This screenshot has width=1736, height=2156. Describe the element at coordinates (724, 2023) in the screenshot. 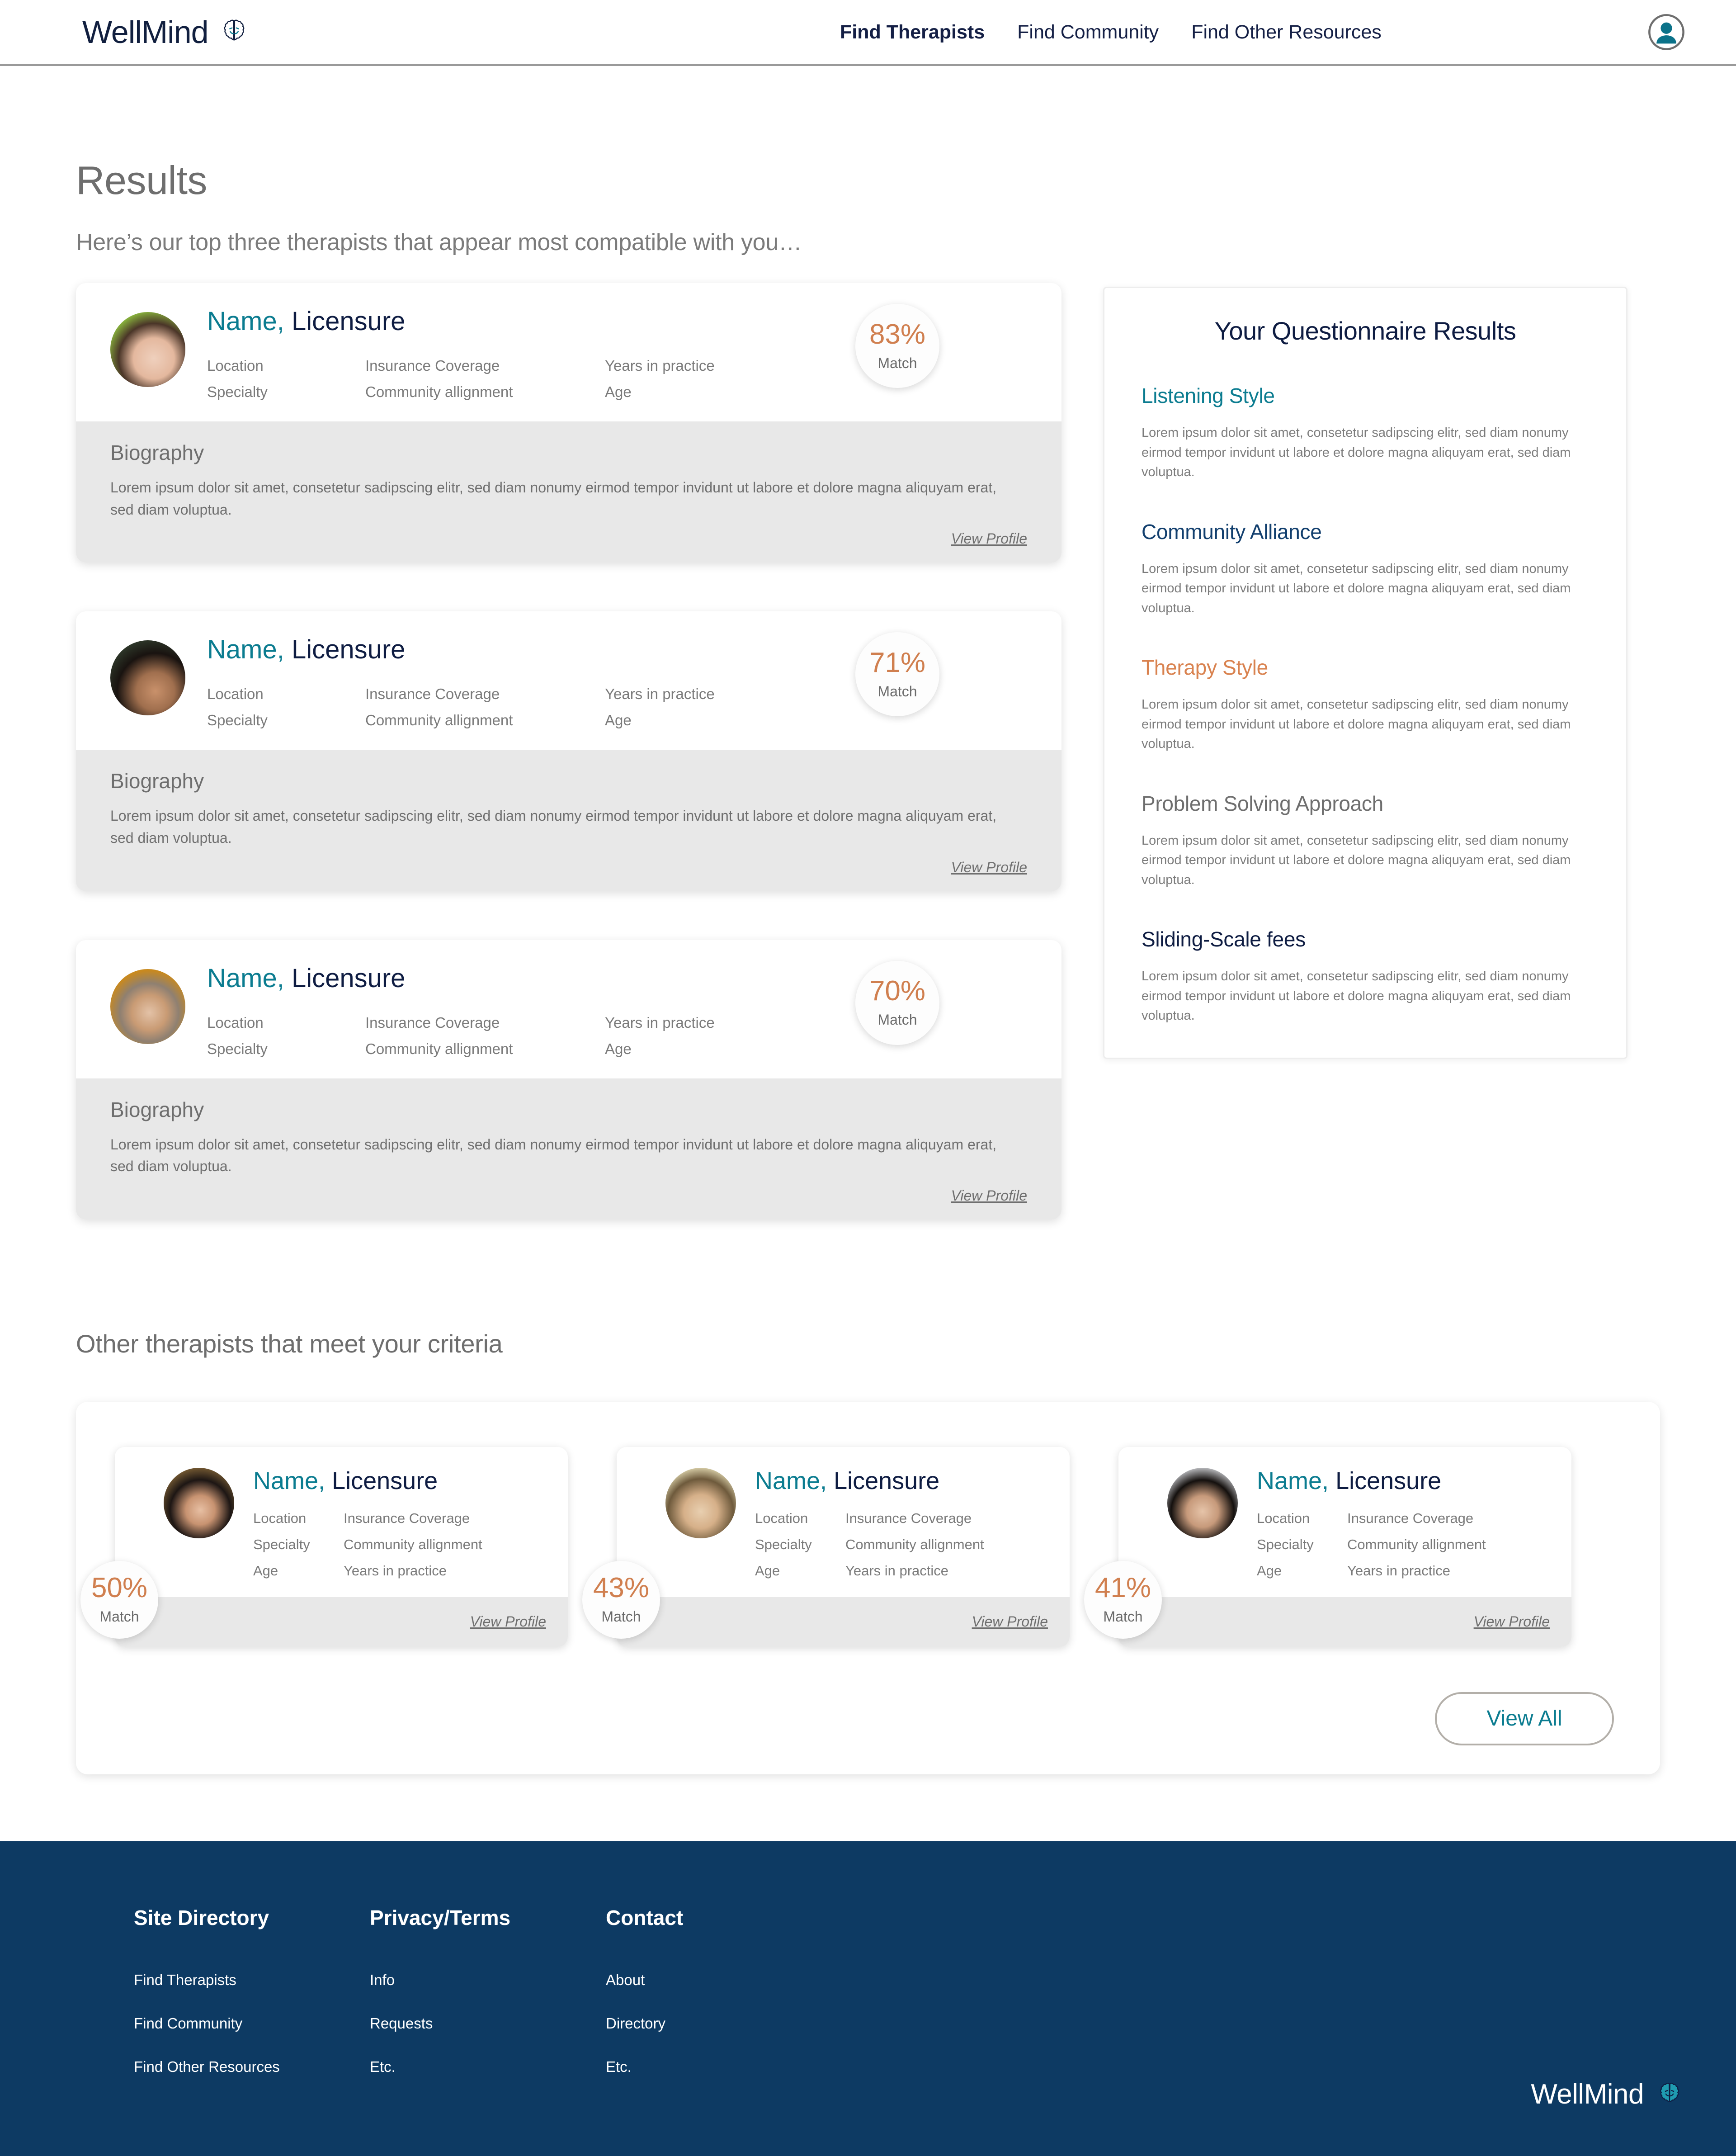

I see `footer-link-directory: Directory` at that location.